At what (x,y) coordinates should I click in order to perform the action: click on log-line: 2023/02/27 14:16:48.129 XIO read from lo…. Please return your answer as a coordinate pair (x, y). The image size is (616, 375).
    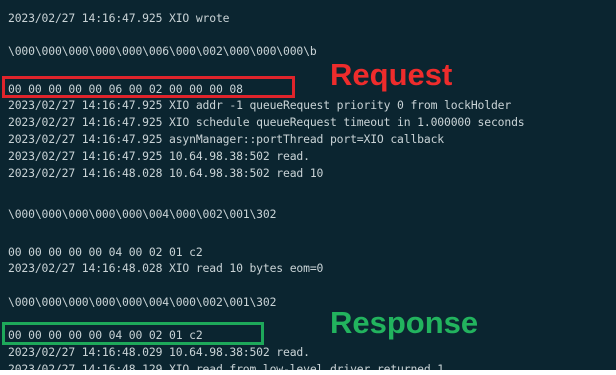
    Looking at the image, I should click on (226, 366).